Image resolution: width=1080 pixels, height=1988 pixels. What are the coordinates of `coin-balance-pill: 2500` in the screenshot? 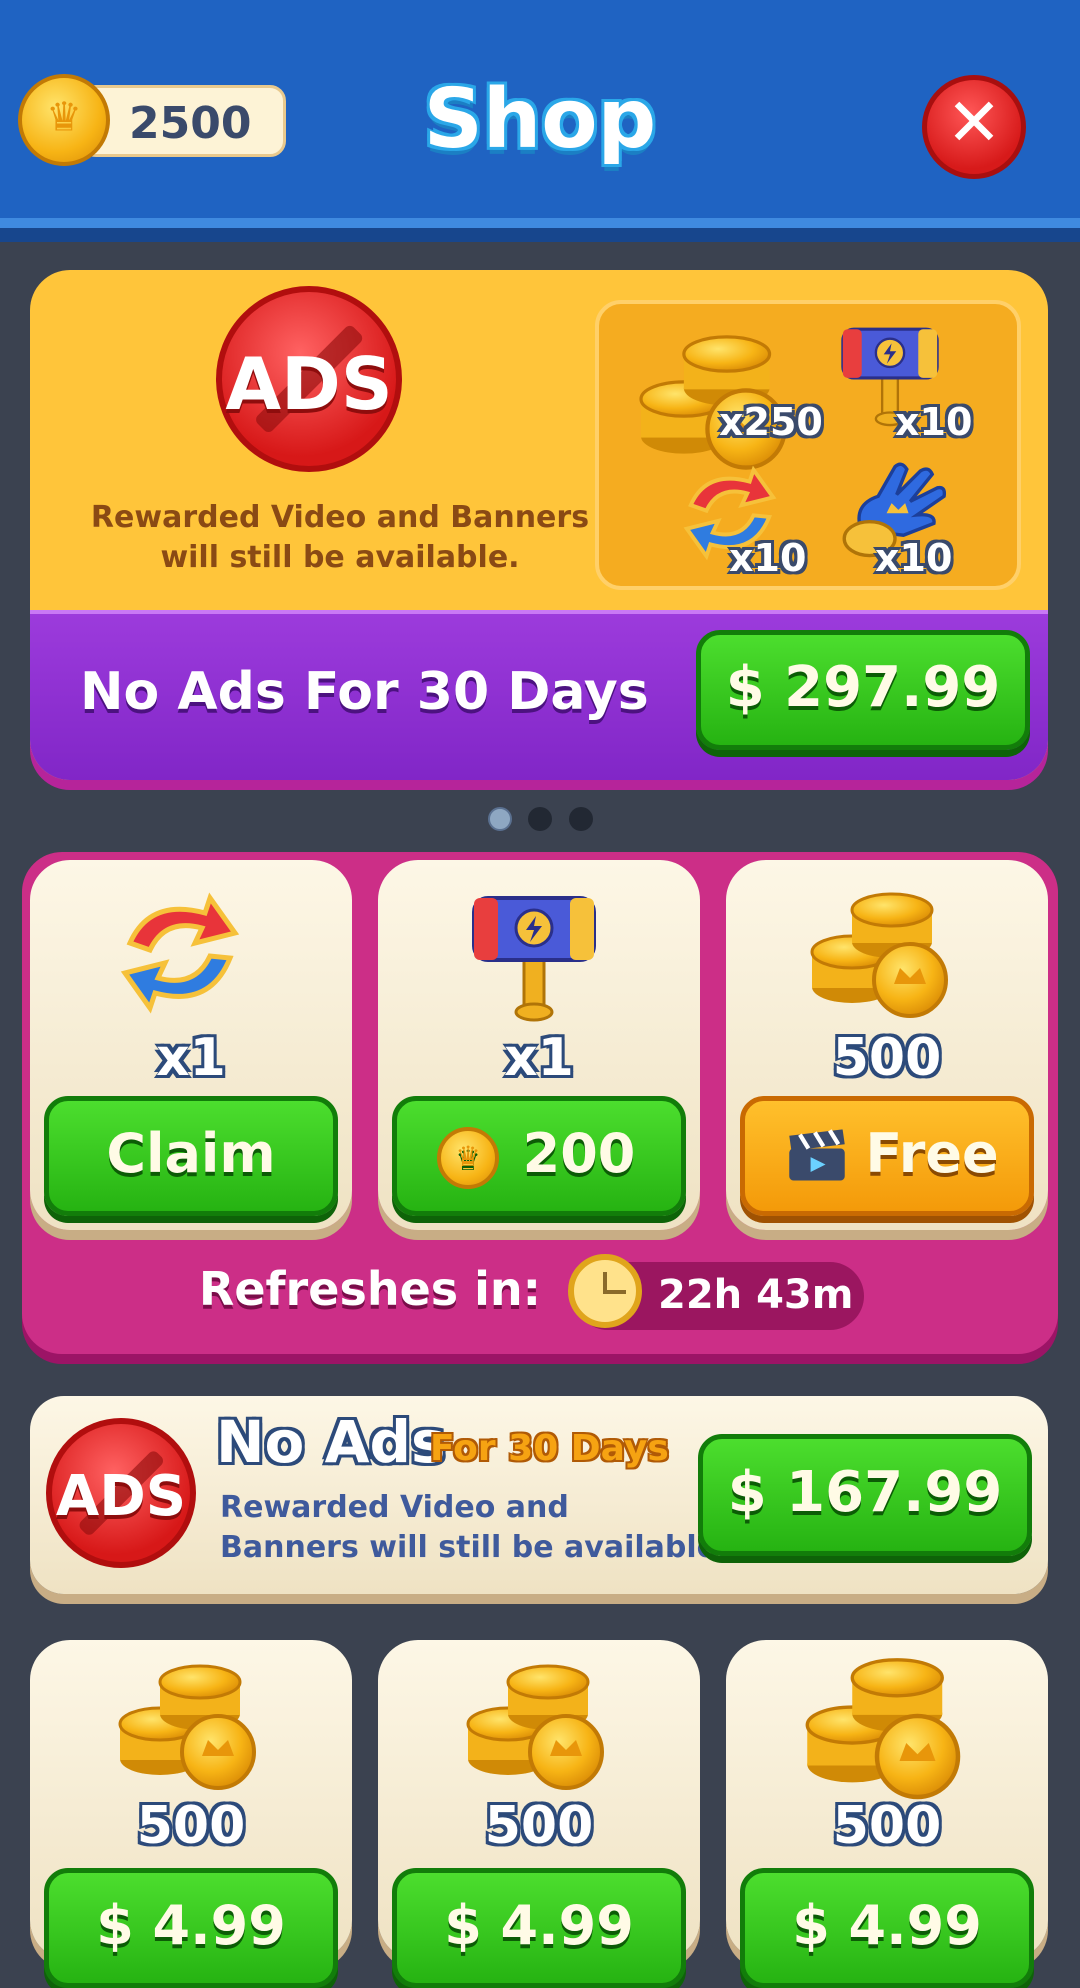 It's located at (183, 121).